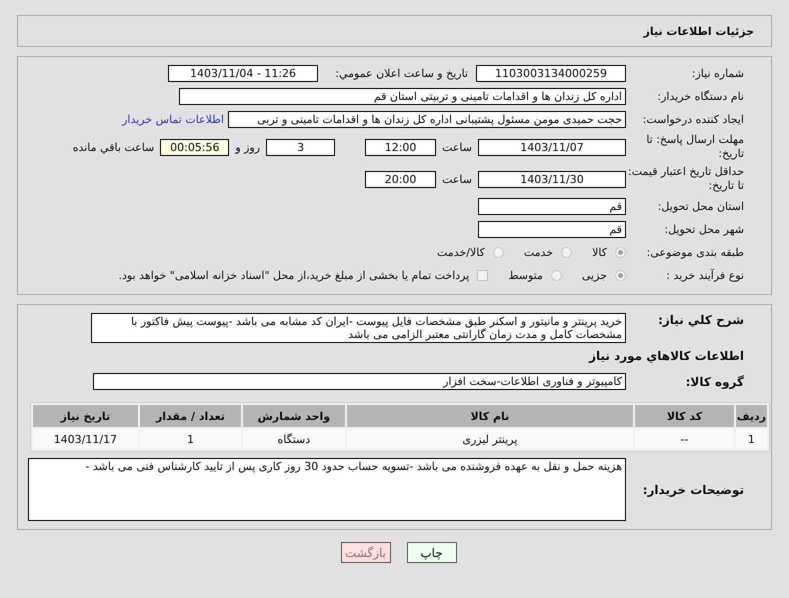 The height and width of the screenshot is (598, 789). What do you see at coordinates (400, 179) in the screenshot?
I see `validity-time-field: 20:00` at bounding box center [400, 179].